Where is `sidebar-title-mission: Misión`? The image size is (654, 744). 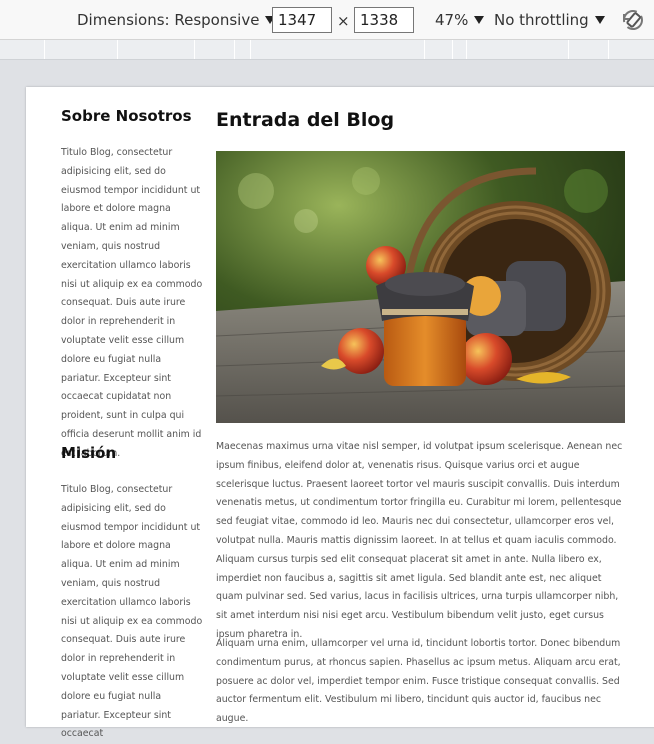
sidebar-title-mission: Misión is located at coordinates (89, 453).